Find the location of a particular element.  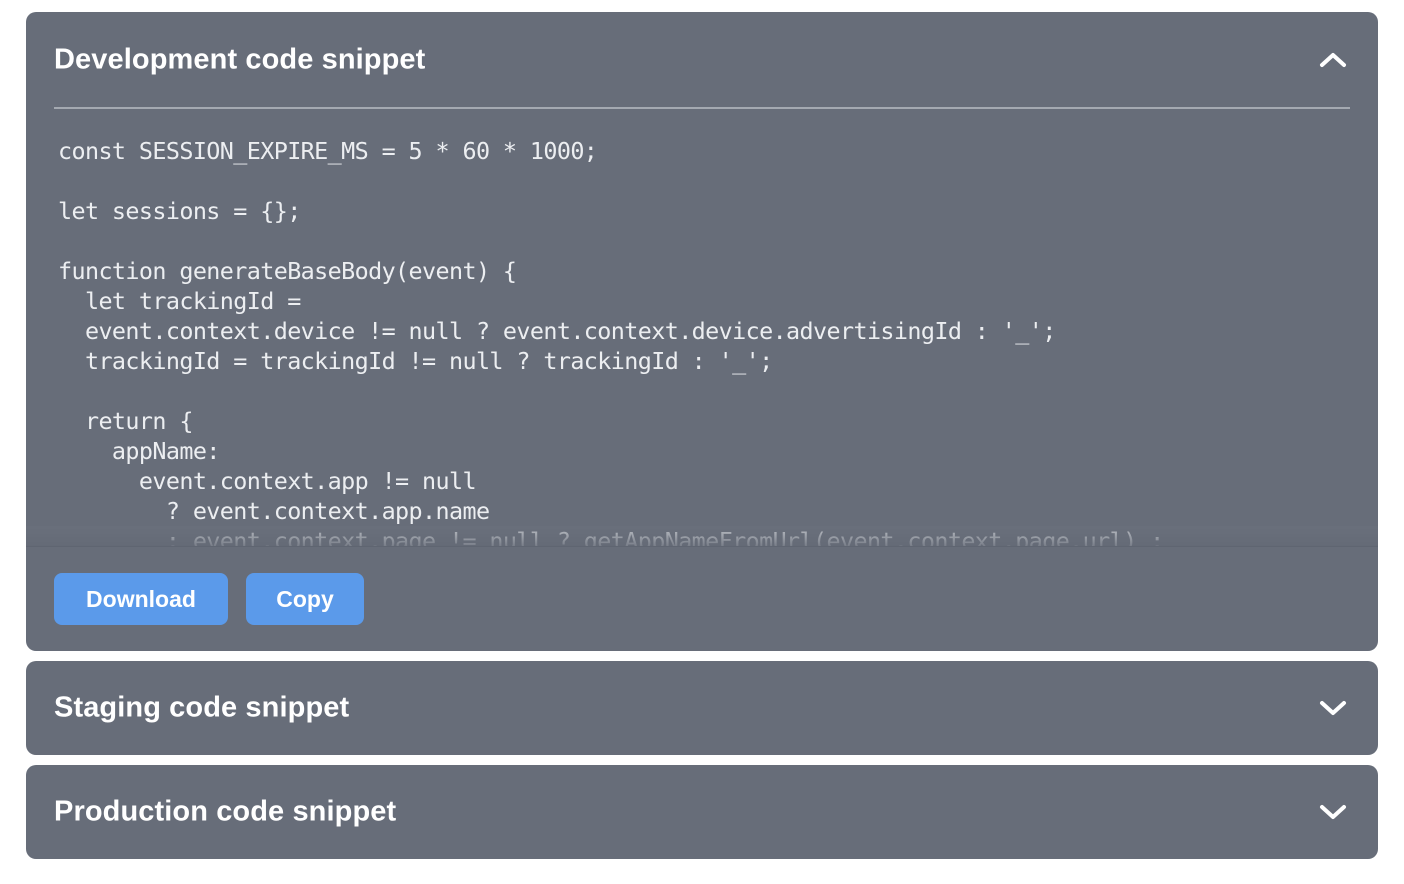

code-scroll-edge is located at coordinates (702, 536).